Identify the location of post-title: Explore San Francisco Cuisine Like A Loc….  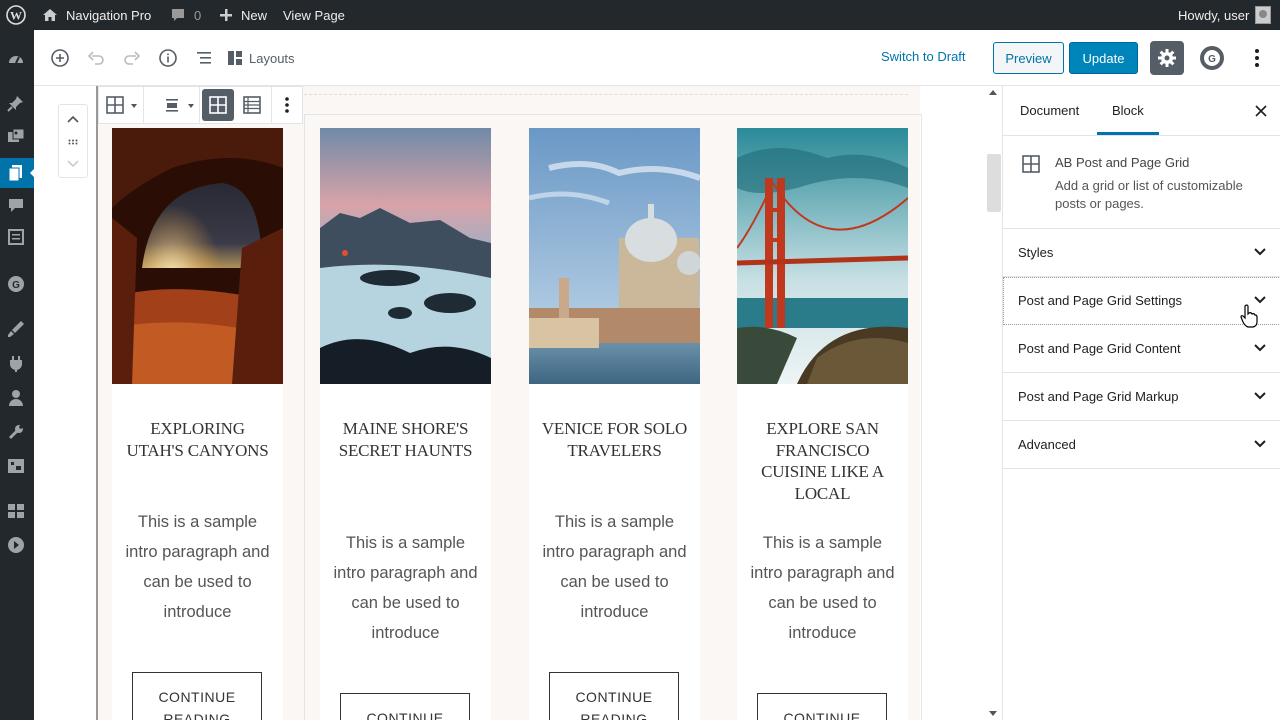
(822, 461).